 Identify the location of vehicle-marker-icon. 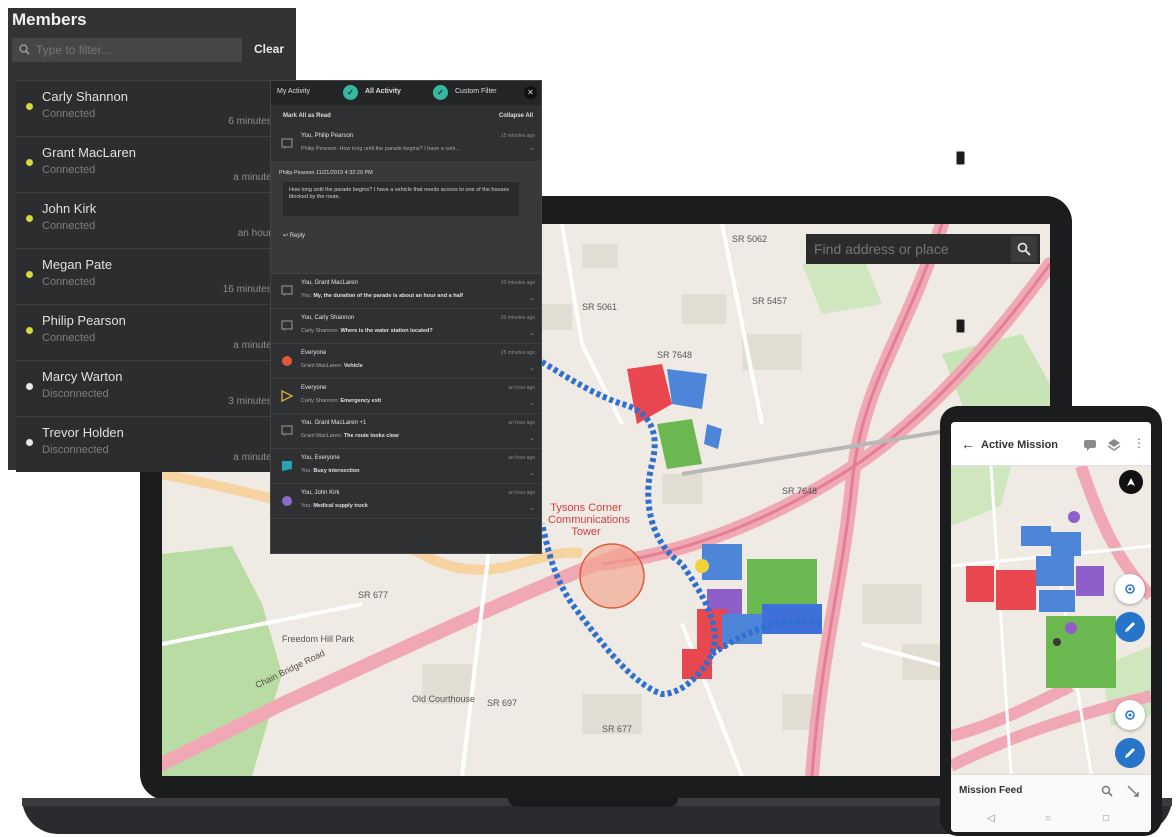
(287, 361).